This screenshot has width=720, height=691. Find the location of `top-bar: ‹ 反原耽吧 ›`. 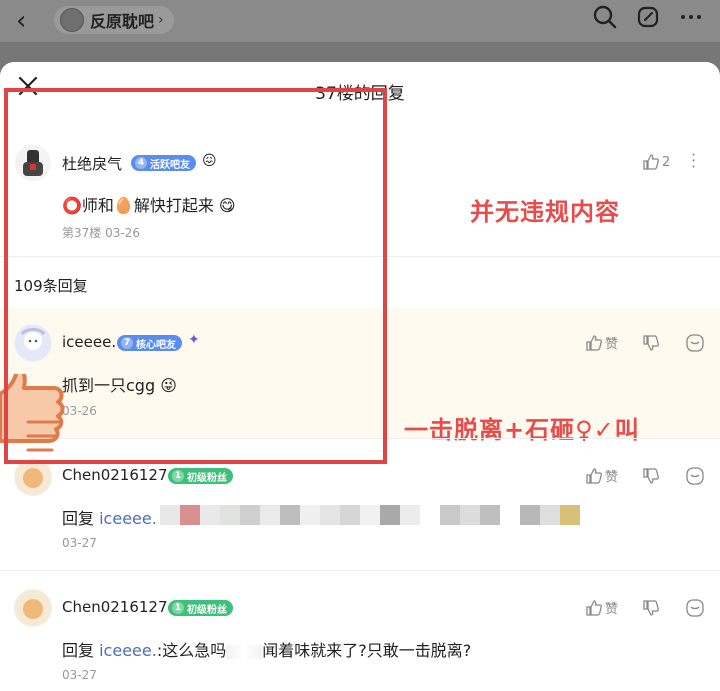

top-bar: ‹ 反原耽吧 › is located at coordinates (360, 21).